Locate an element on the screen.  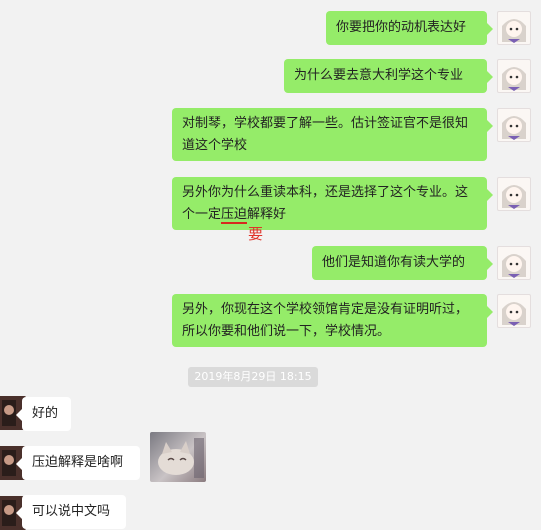
chat-bubble-outgoing: 另外，你现在这个学校领馆肯定是没有证明听过，所以你要和他们说一下，学校情况。 is located at coordinates (332, 320).